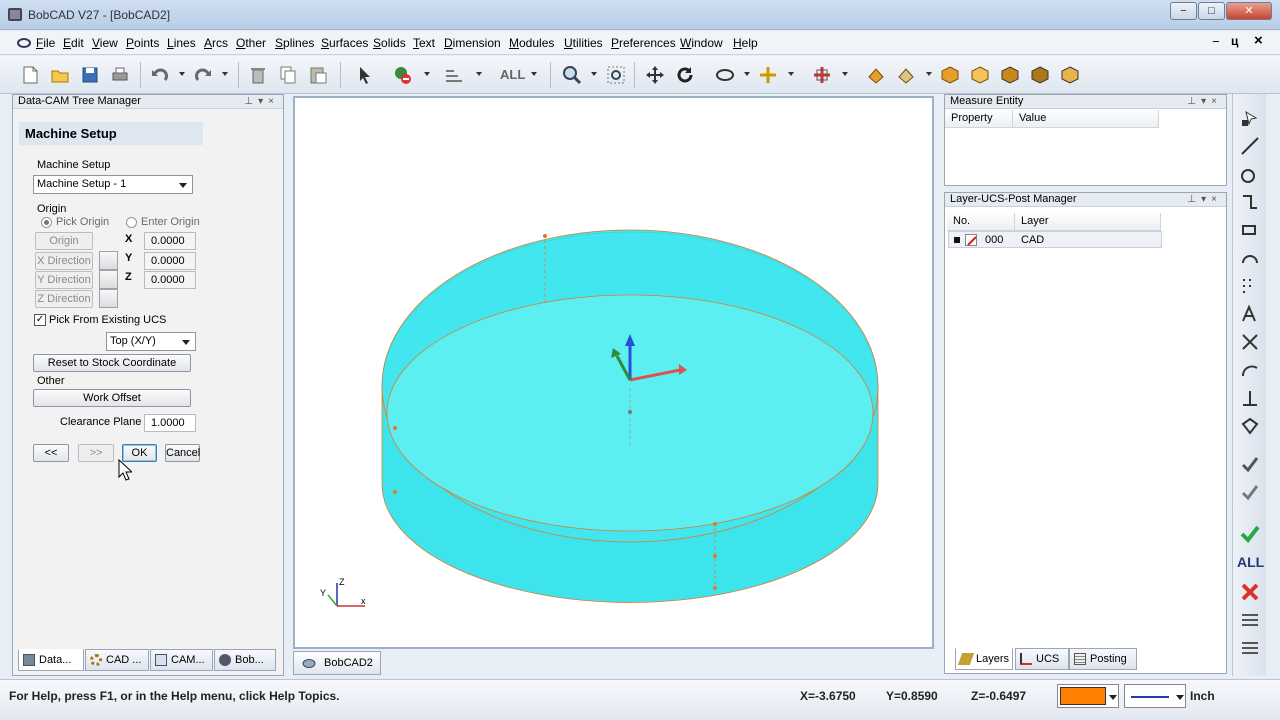 Image resolution: width=1280 pixels, height=720 pixels. What do you see at coordinates (251, 43) in the screenshot?
I see `menu-other: Other` at bounding box center [251, 43].